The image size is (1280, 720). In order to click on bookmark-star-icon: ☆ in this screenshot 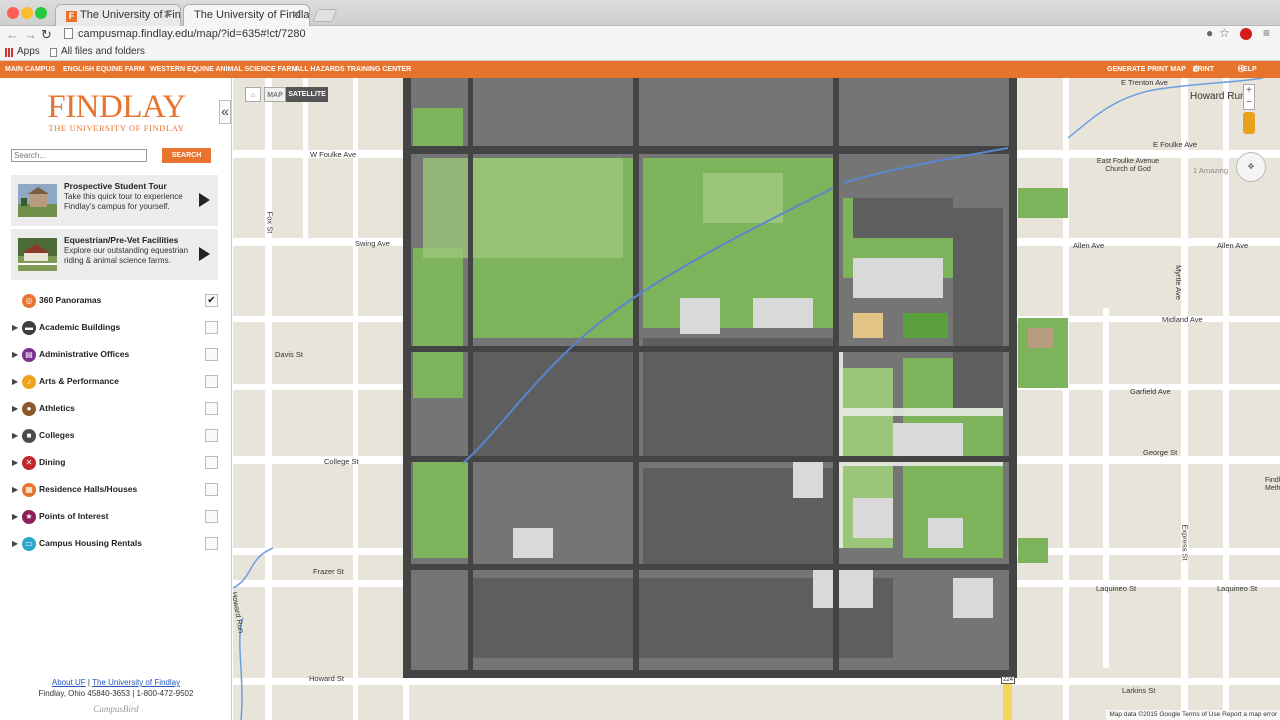, I will do `click(1224, 33)`.